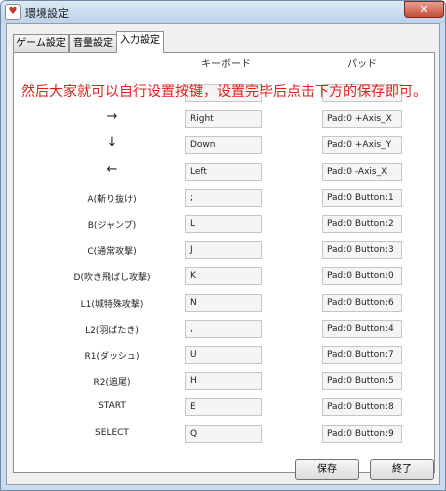 This screenshot has width=446, height=491. What do you see at coordinates (112, 200) in the screenshot?
I see `binding-label: A(斬り抜け)` at bounding box center [112, 200].